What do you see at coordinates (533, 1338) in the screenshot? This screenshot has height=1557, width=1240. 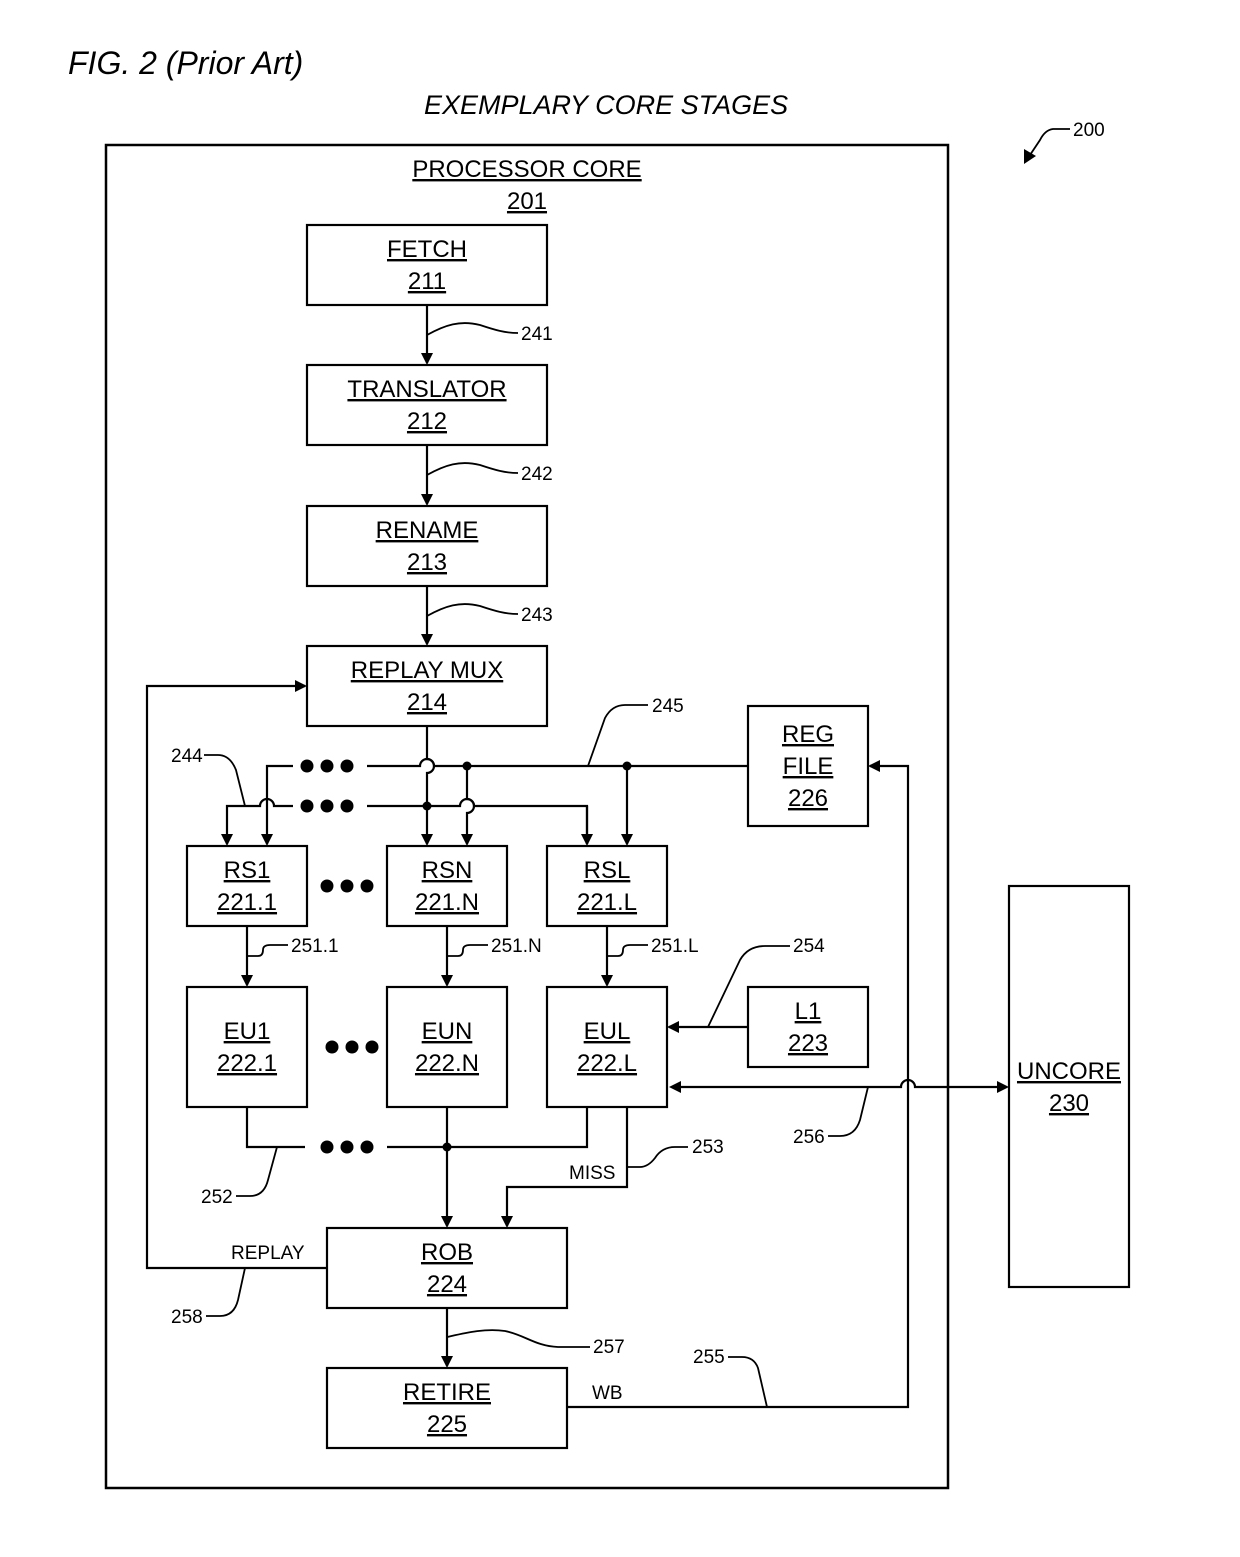 I see `connection-257: 257` at bounding box center [533, 1338].